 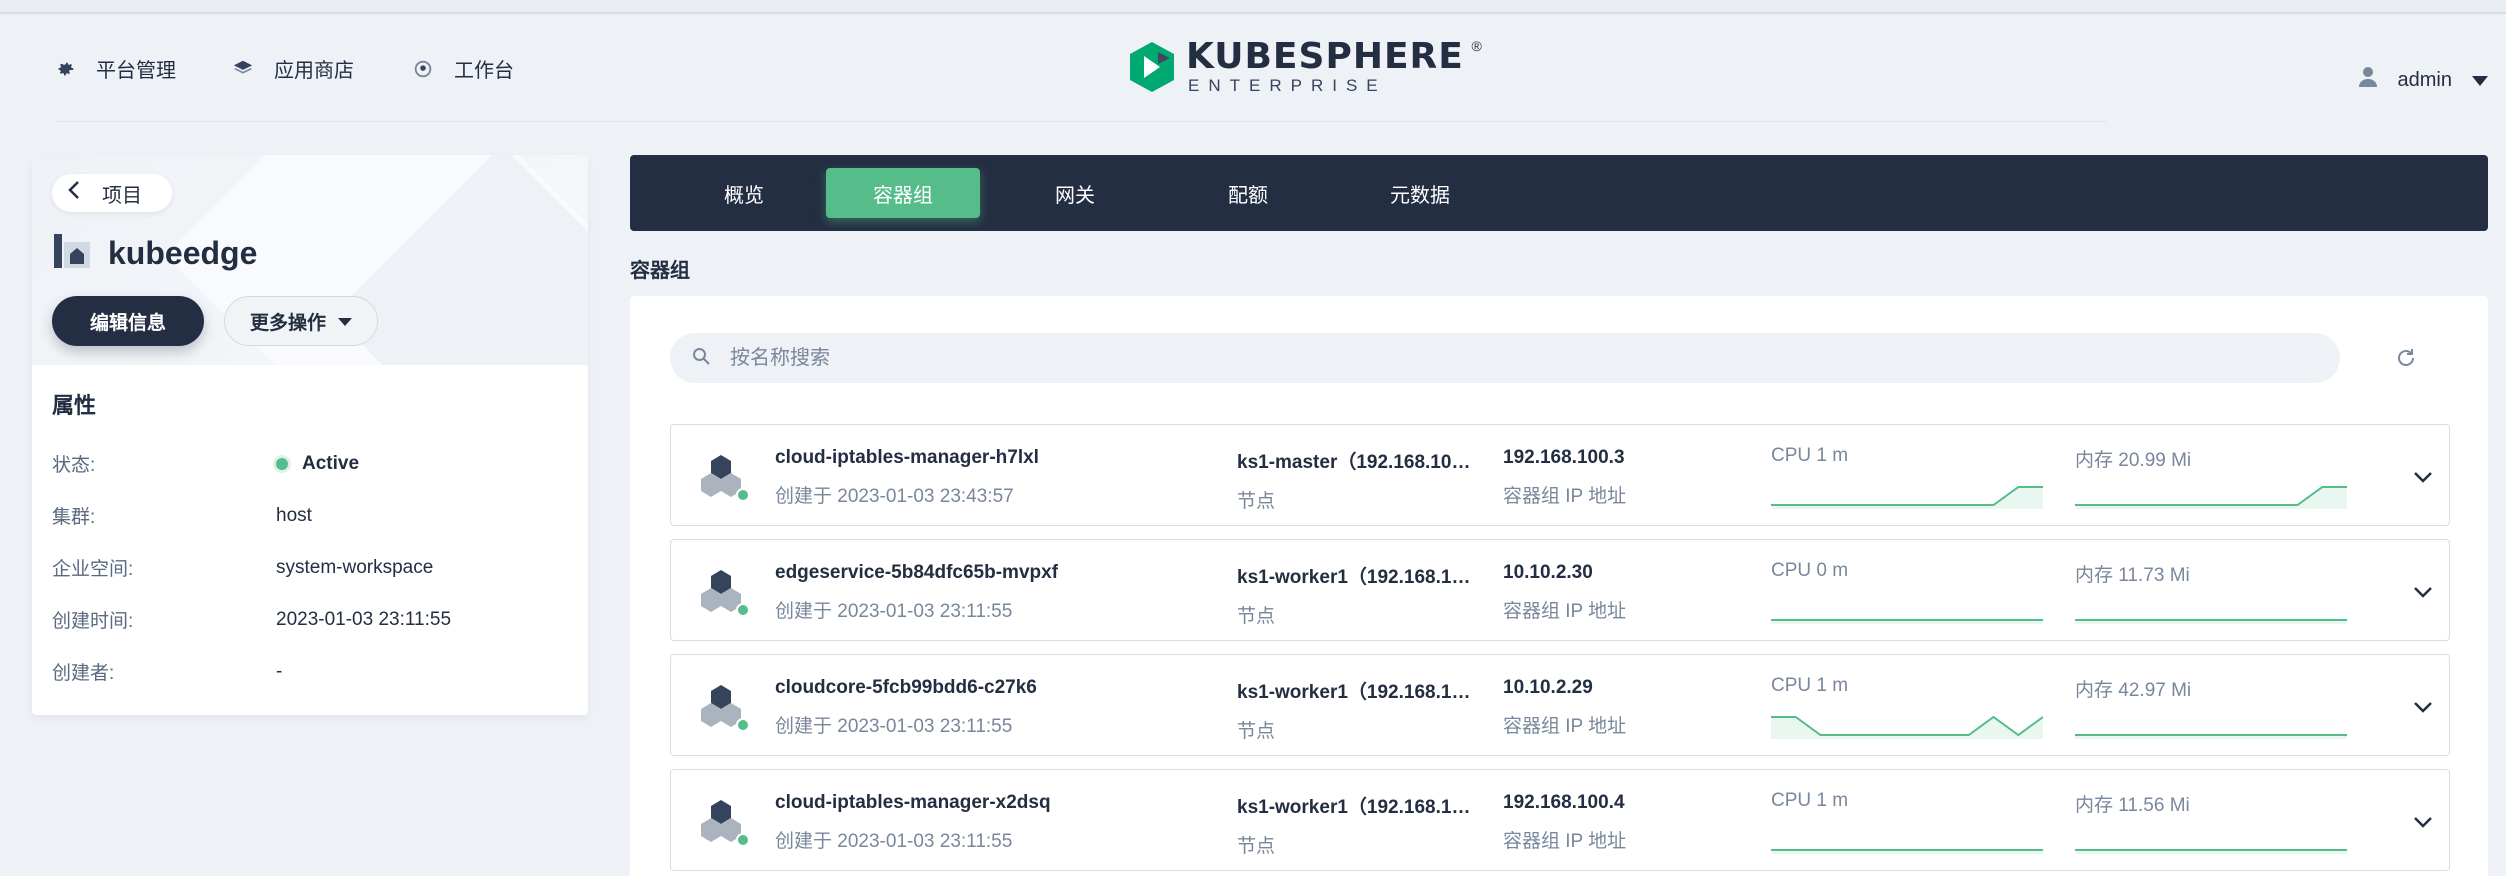 I want to click on user-menu: admin, so click(x=2423, y=80).